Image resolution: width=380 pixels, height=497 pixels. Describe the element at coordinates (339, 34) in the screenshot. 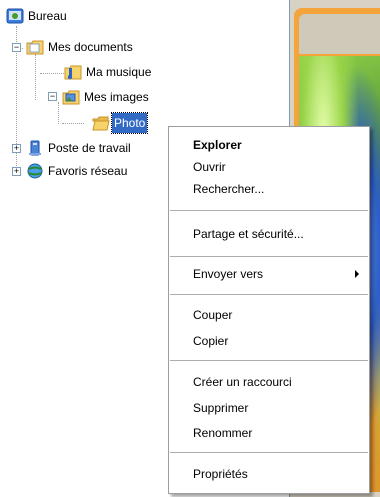

I see `preview-toolbar` at that location.